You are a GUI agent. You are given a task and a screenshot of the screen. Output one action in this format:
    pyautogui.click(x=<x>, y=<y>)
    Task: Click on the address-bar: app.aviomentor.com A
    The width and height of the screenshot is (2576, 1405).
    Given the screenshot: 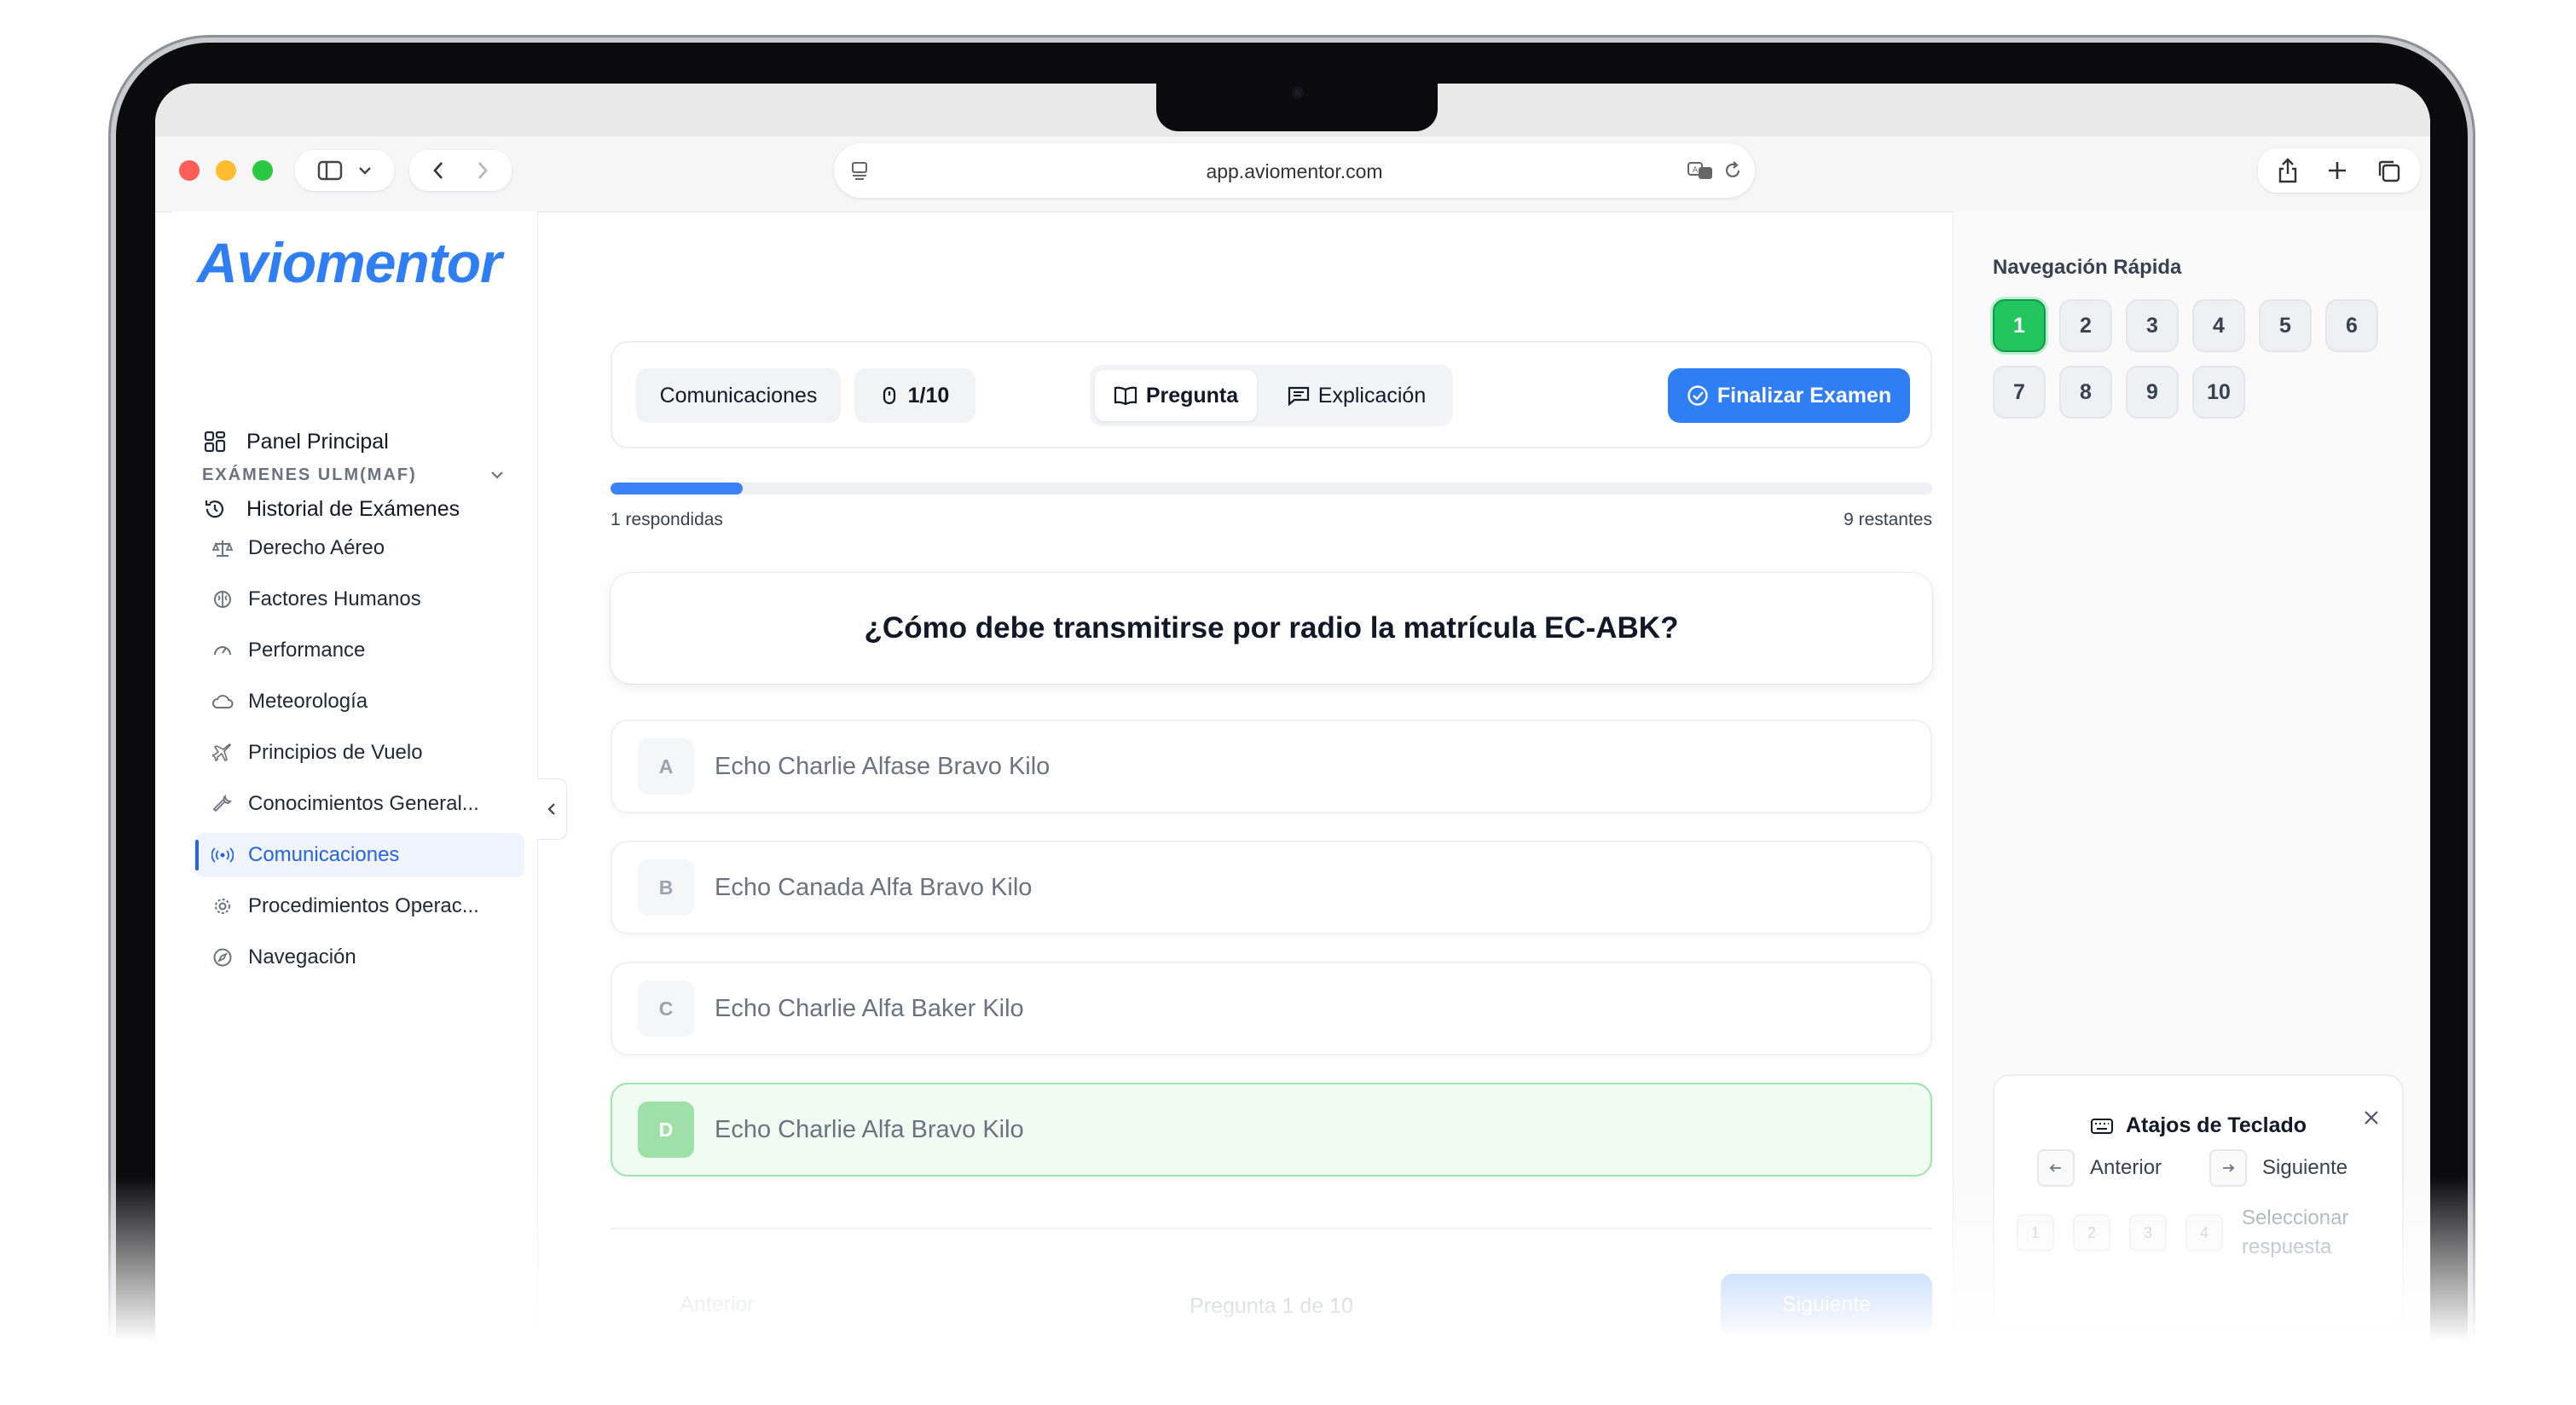 What is the action you would take?
    pyautogui.click(x=1294, y=170)
    